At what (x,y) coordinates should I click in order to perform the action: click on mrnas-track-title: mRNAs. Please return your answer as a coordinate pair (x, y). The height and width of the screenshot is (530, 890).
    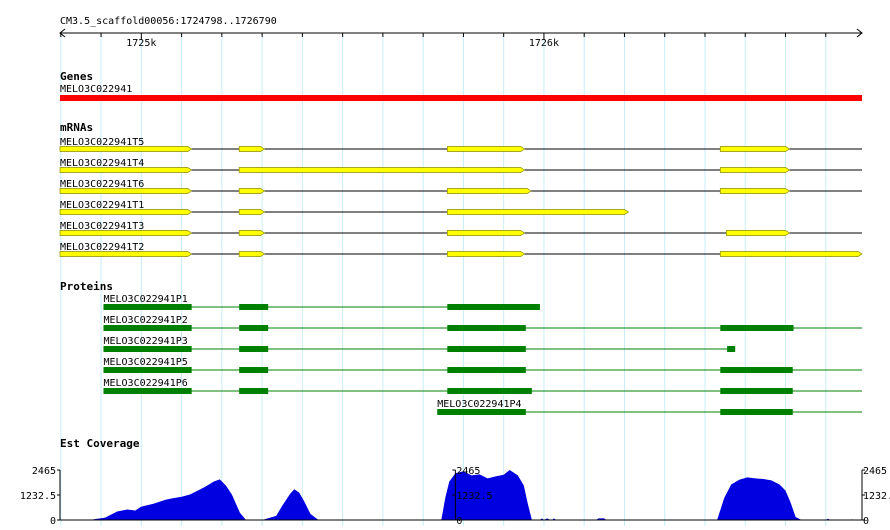
    Looking at the image, I should click on (76, 127).